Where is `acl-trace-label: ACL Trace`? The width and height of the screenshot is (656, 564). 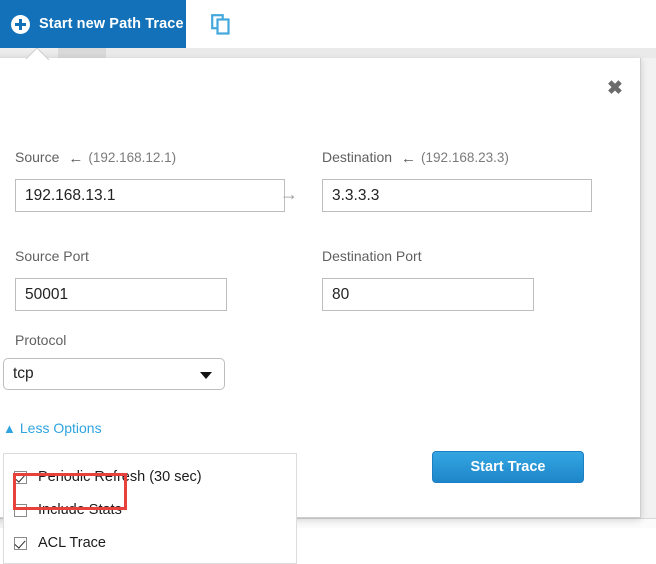
acl-trace-label: ACL Trace is located at coordinates (72, 543).